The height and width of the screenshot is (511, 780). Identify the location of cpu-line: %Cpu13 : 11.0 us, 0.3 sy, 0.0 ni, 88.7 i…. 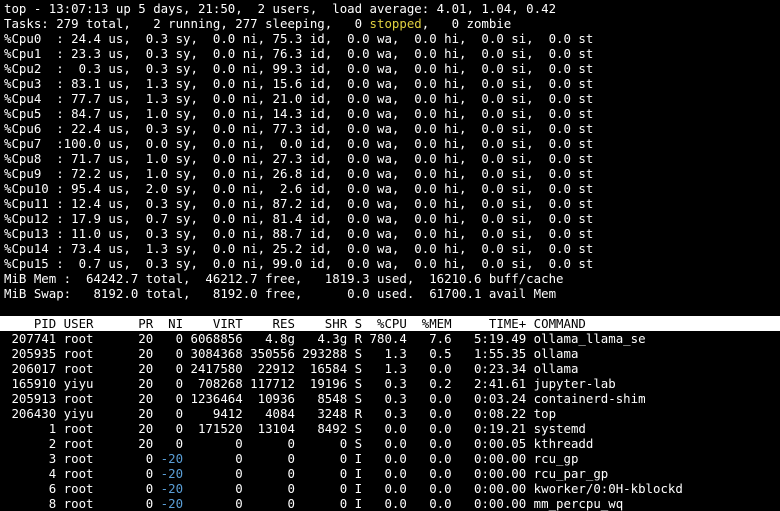
(299, 233).